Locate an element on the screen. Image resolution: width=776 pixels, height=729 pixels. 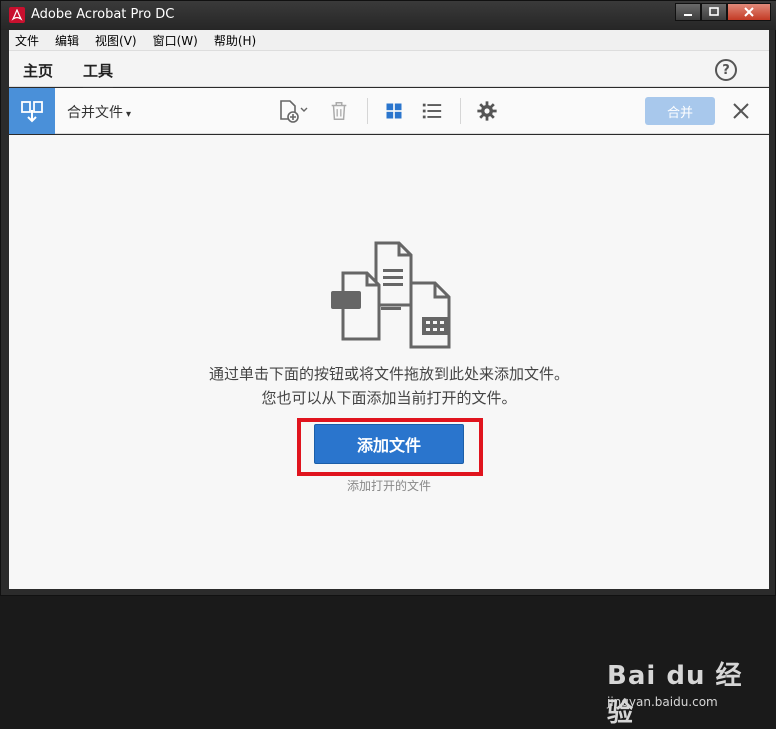
tool-name-dropdown: 合并文件 ▾ is located at coordinates (99, 112).